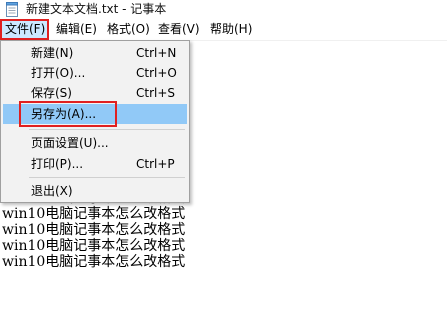  I want to click on menu-item-shortcut: Ctrl+O, so click(156, 73).